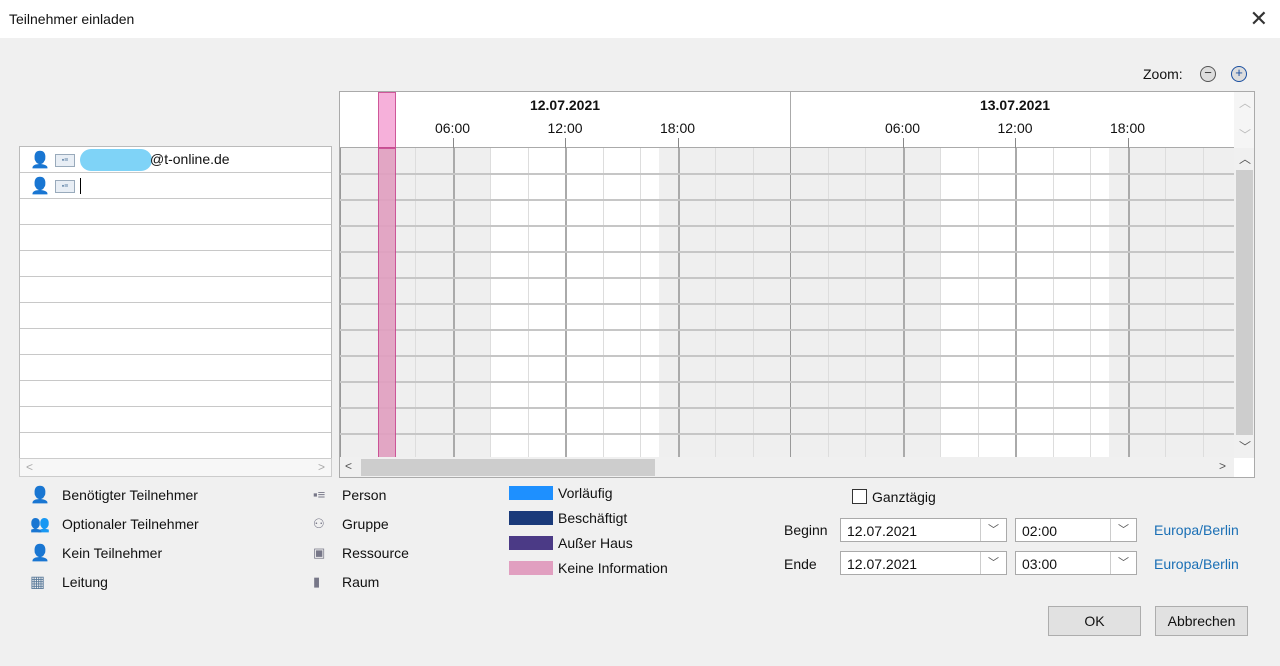 The height and width of the screenshot is (666, 1280). What do you see at coordinates (585, 493) in the screenshot?
I see `legend-status-label: Vorläufig` at bounding box center [585, 493].